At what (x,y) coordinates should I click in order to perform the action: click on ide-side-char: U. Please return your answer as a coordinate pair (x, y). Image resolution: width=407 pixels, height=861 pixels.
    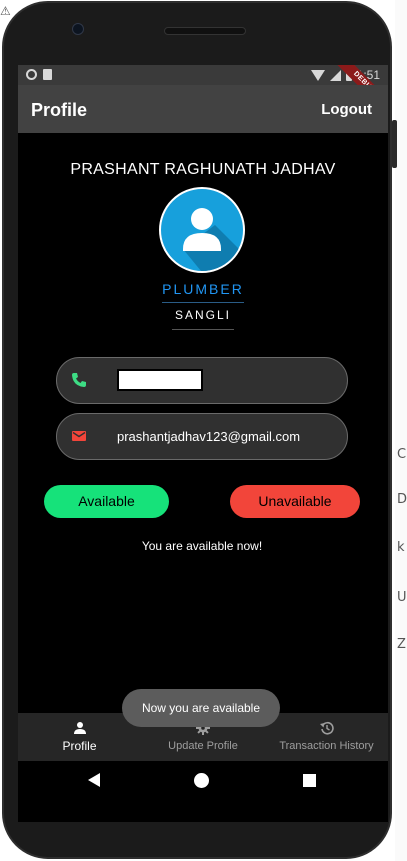
    Looking at the image, I should click on (402, 597).